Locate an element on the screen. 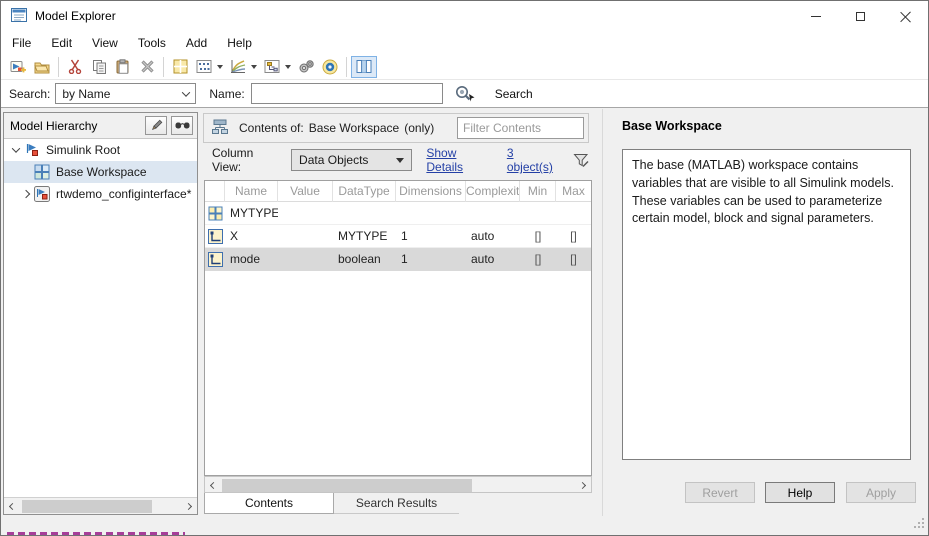 This screenshot has width=929, height=536. help-button: Help is located at coordinates (800, 492).